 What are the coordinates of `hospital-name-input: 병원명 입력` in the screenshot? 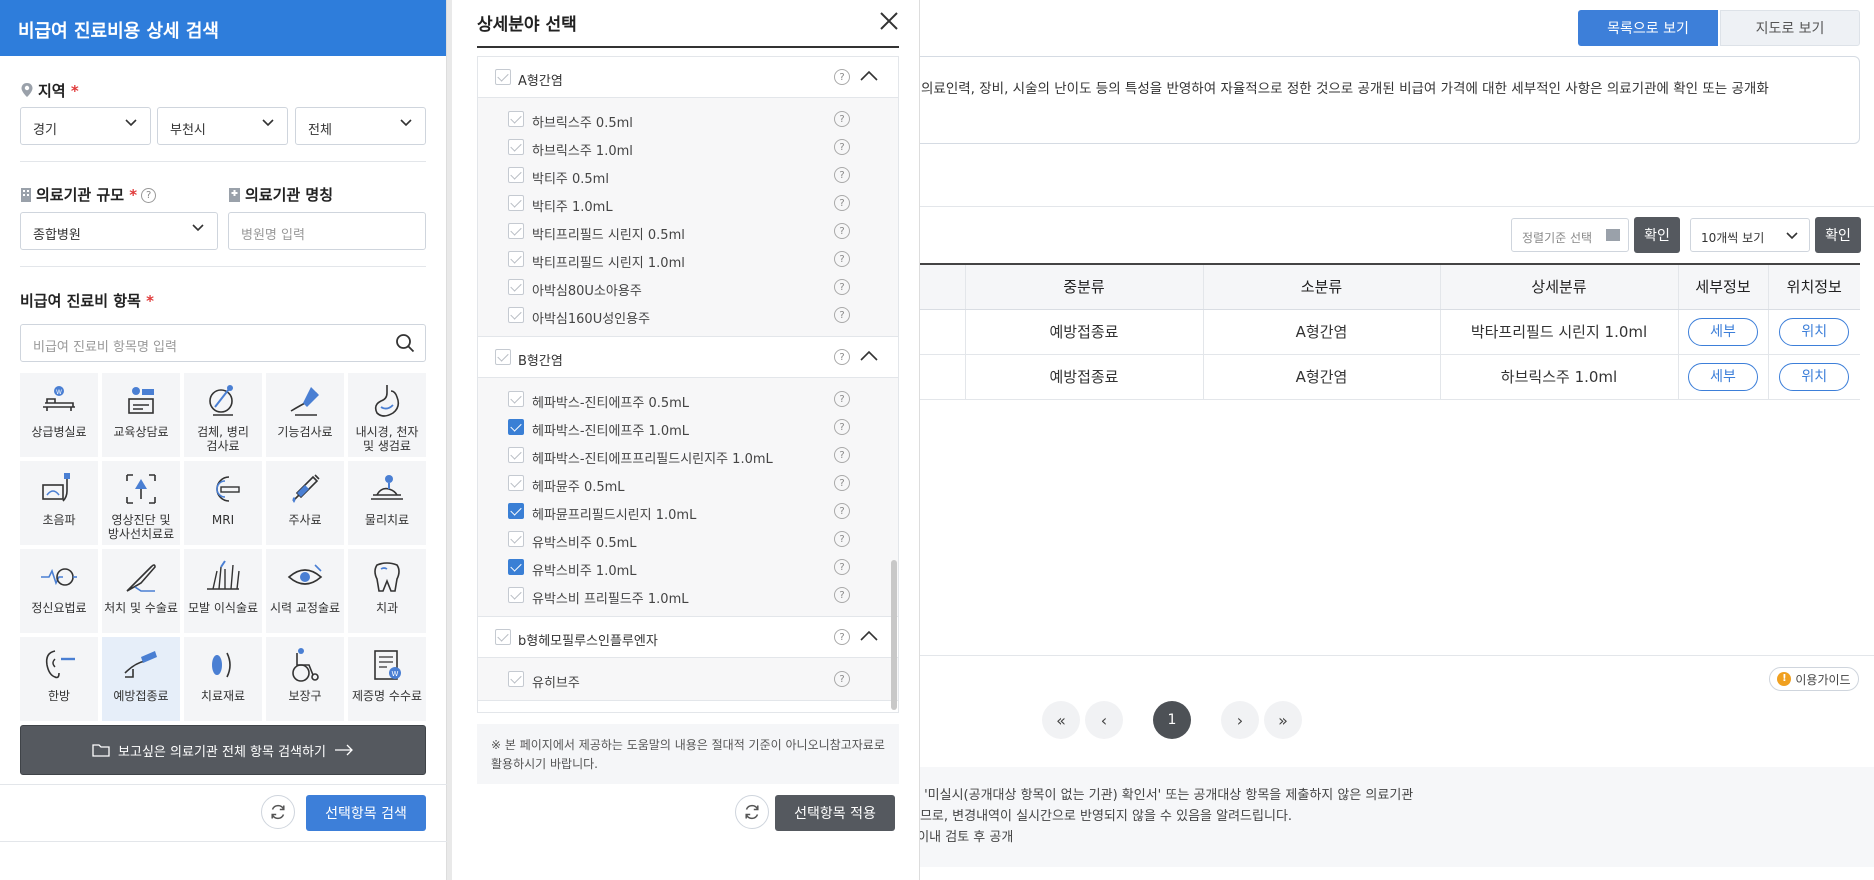 It's located at (327, 231).